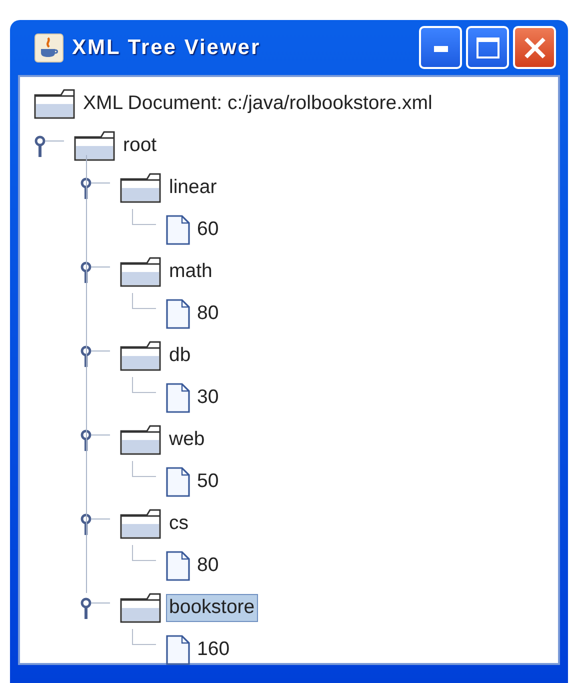  I want to click on maximize-button, so click(487, 47).